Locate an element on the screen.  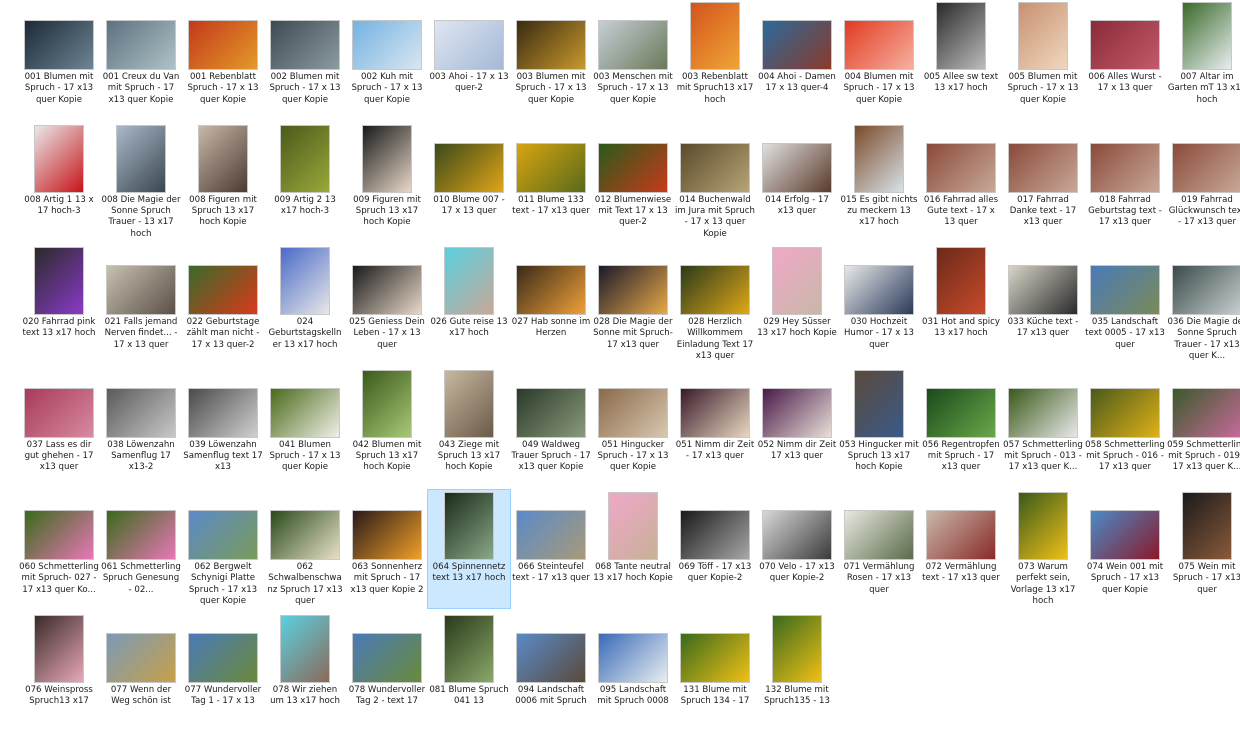
file-item: 052 Nimm dir Zeit 17 x13 quer is located at coordinates (797, 427).